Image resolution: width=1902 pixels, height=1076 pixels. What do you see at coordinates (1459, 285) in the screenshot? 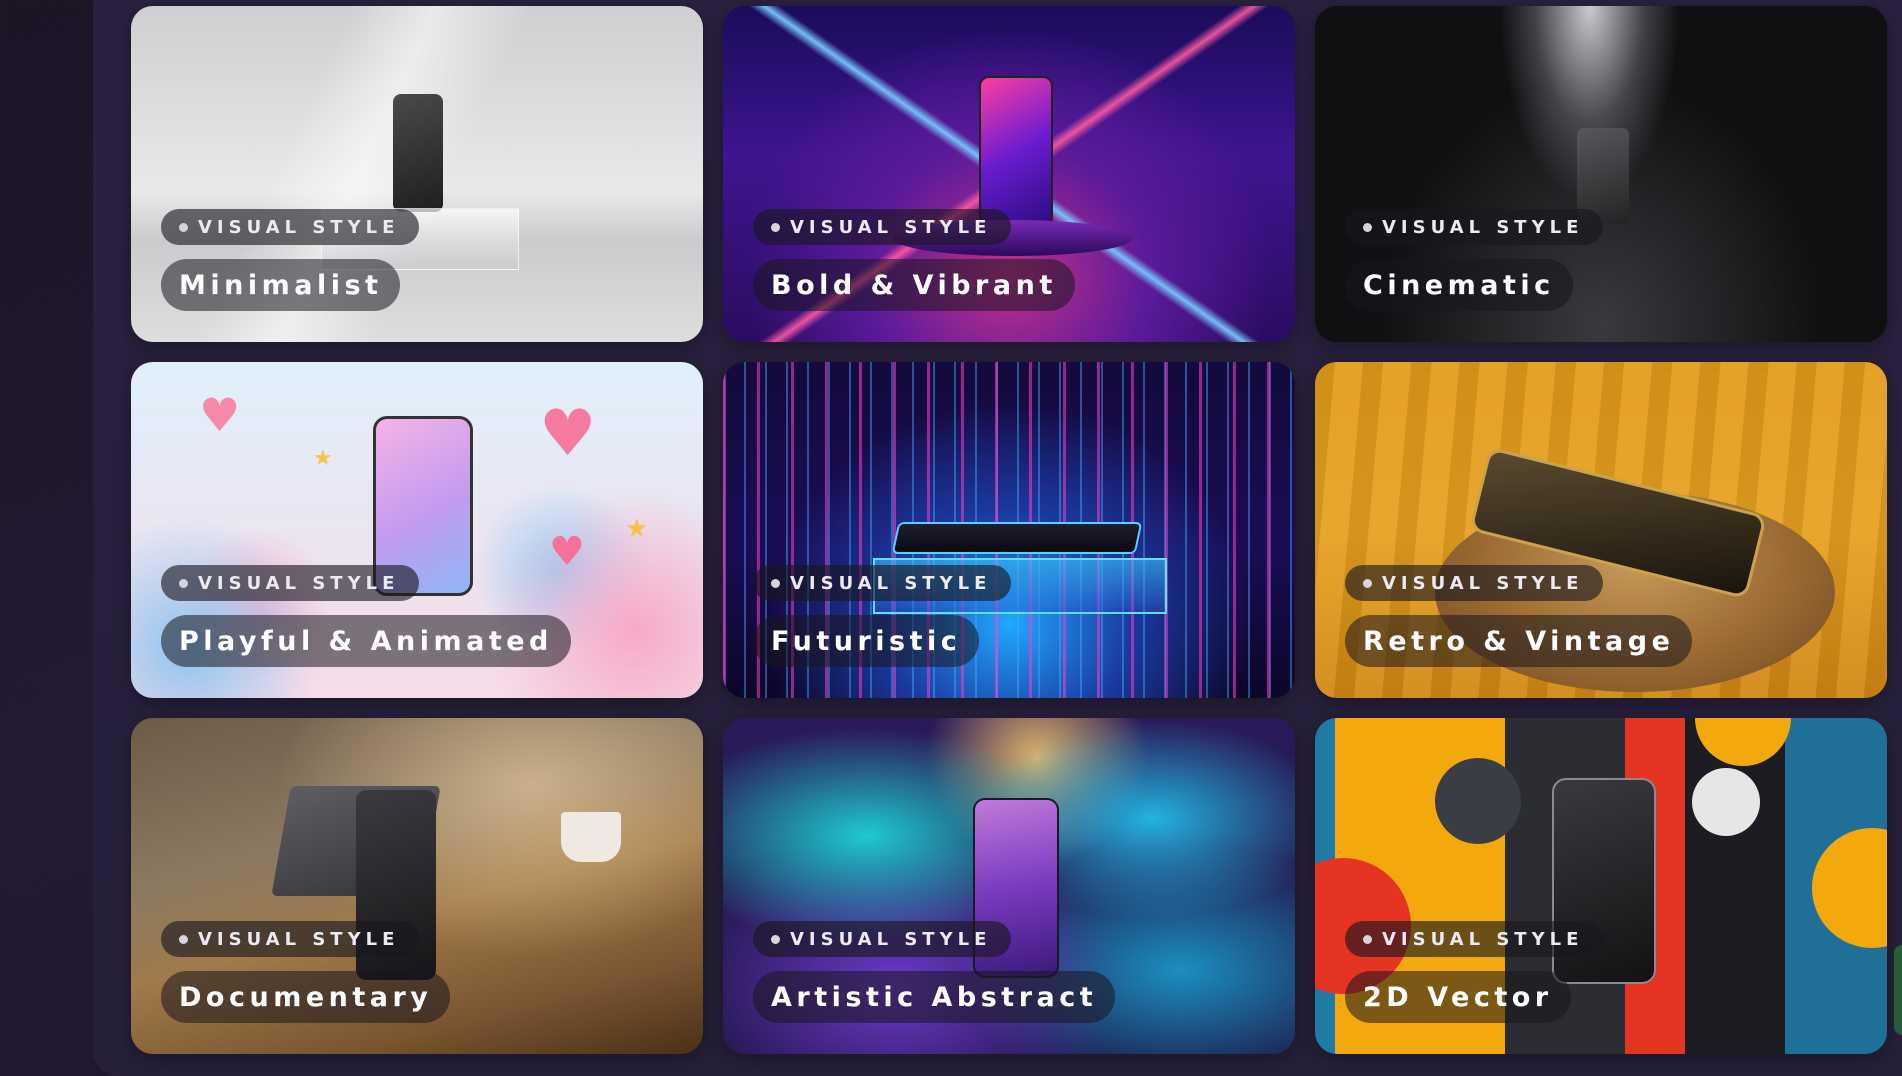
I see `style-title: Cinematic` at bounding box center [1459, 285].